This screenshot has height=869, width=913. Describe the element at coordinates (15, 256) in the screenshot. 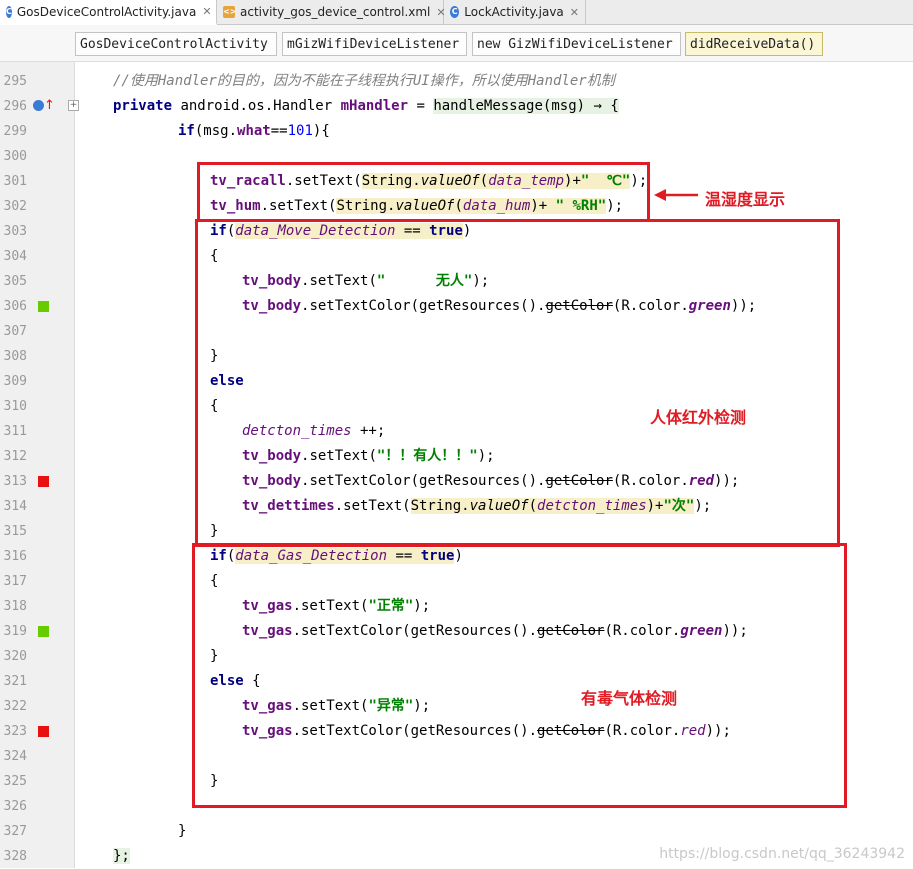

I see `line-number: 304` at that location.